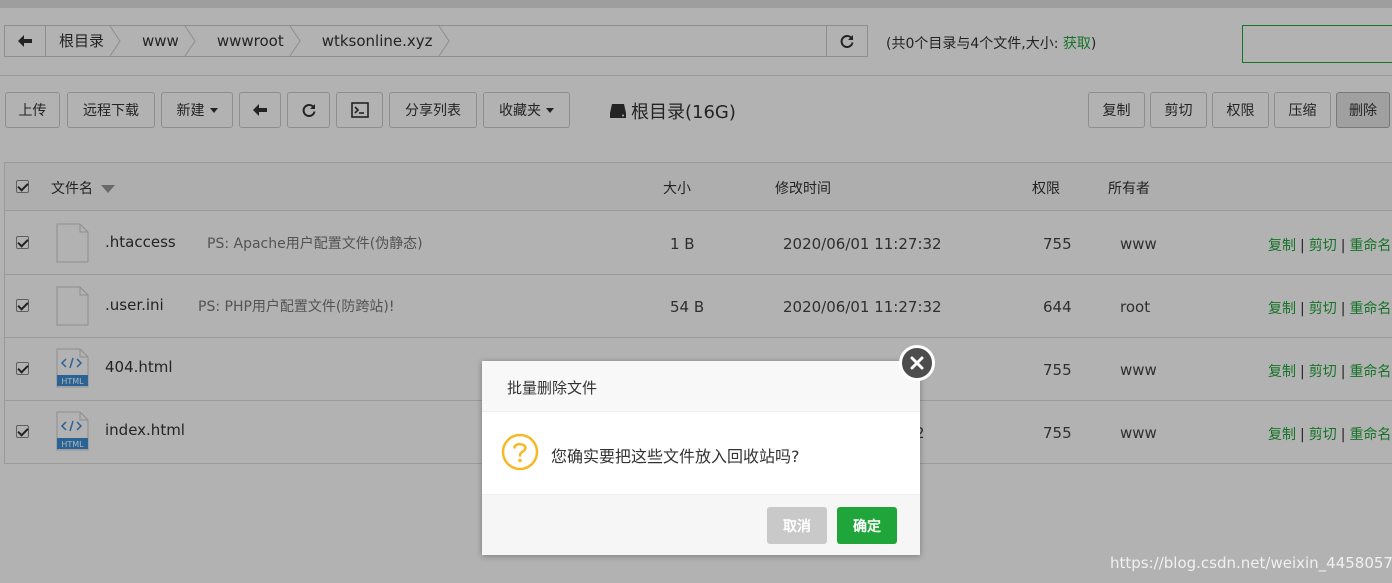 The height and width of the screenshot is (583, 1392). I want to click on batch-delete-dialog: 批量删除文件 您确实要把这些文件放入回收站吗? 取消 确定, so click(701, 458).